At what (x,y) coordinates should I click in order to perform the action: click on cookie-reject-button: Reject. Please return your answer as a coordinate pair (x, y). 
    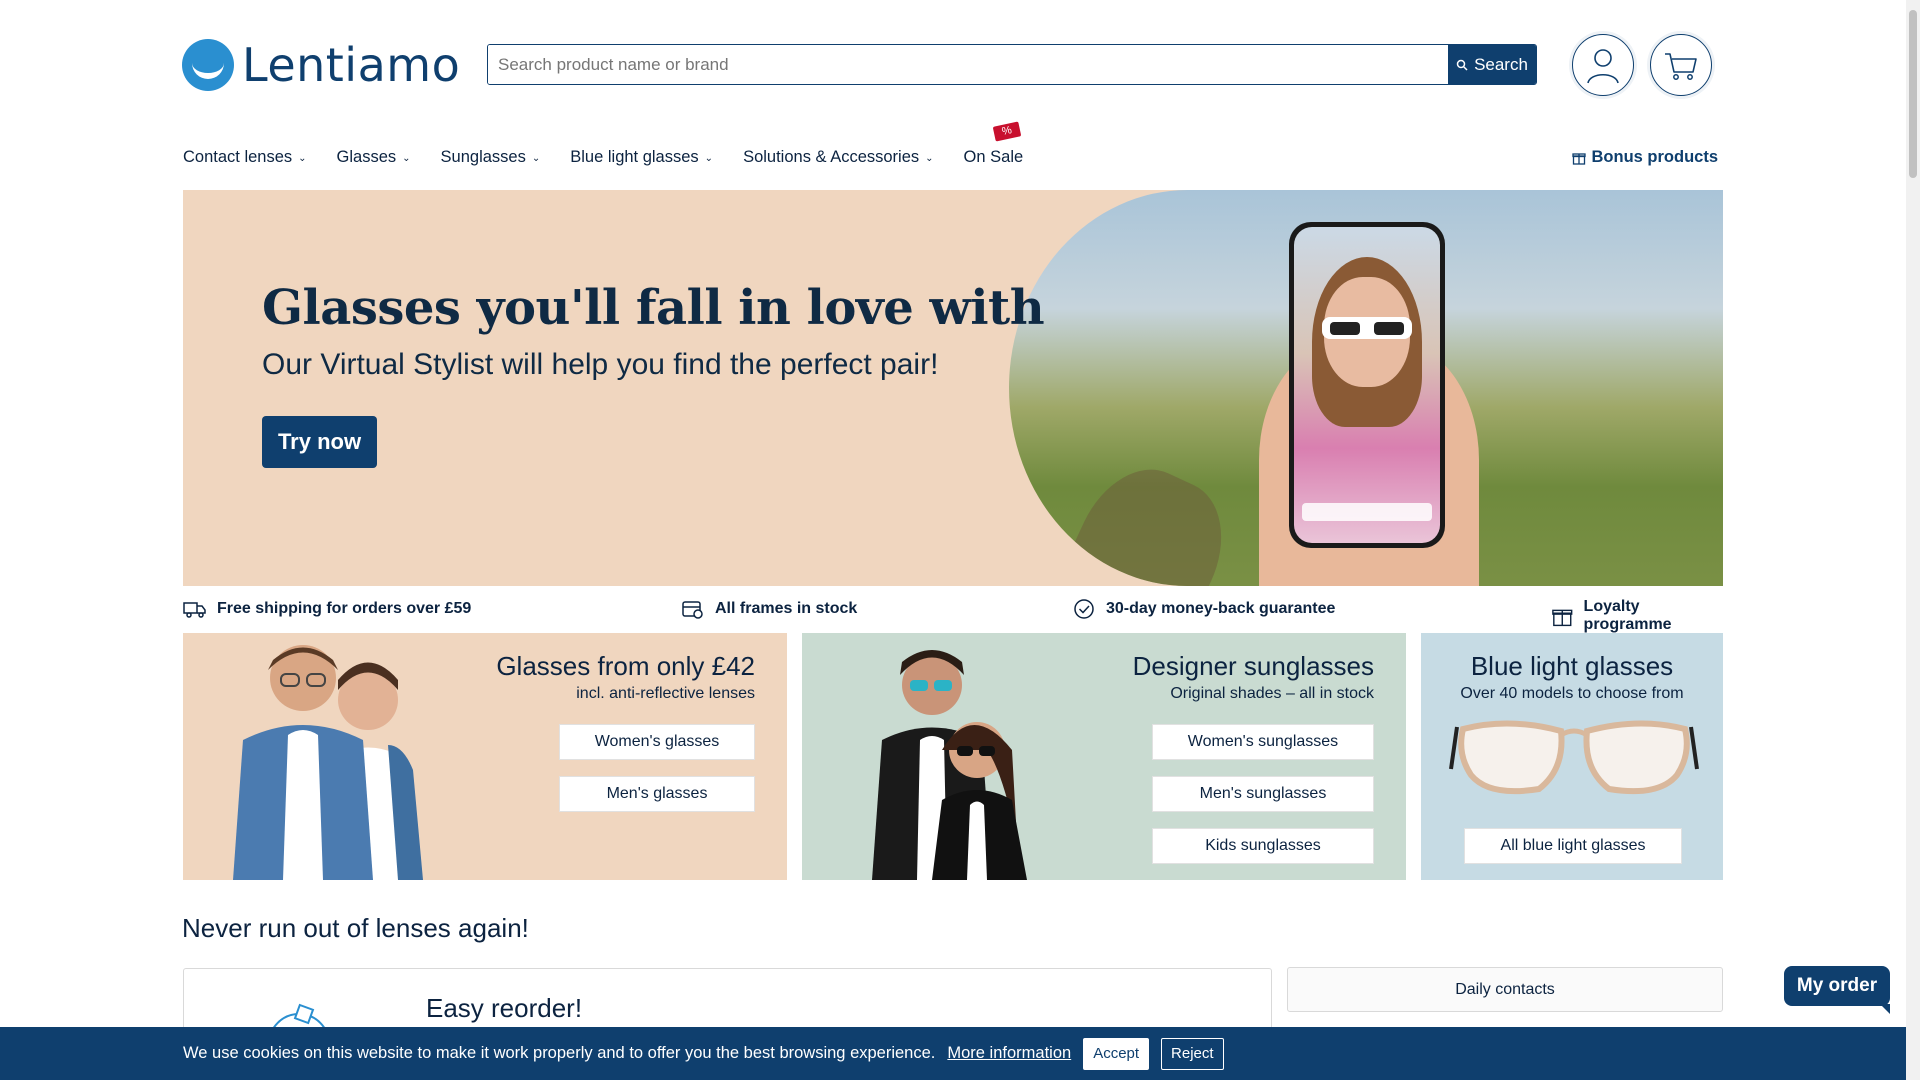
    Looking at the image, I should click on (1192, 1053).